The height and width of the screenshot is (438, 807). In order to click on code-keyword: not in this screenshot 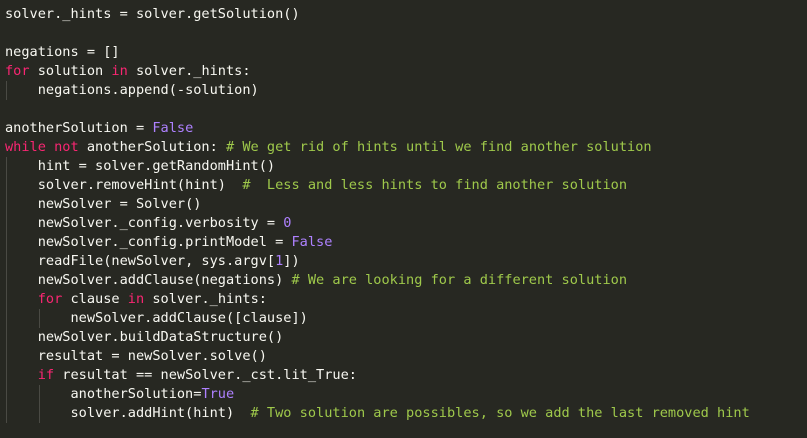, I will do `click(66, 147)`.